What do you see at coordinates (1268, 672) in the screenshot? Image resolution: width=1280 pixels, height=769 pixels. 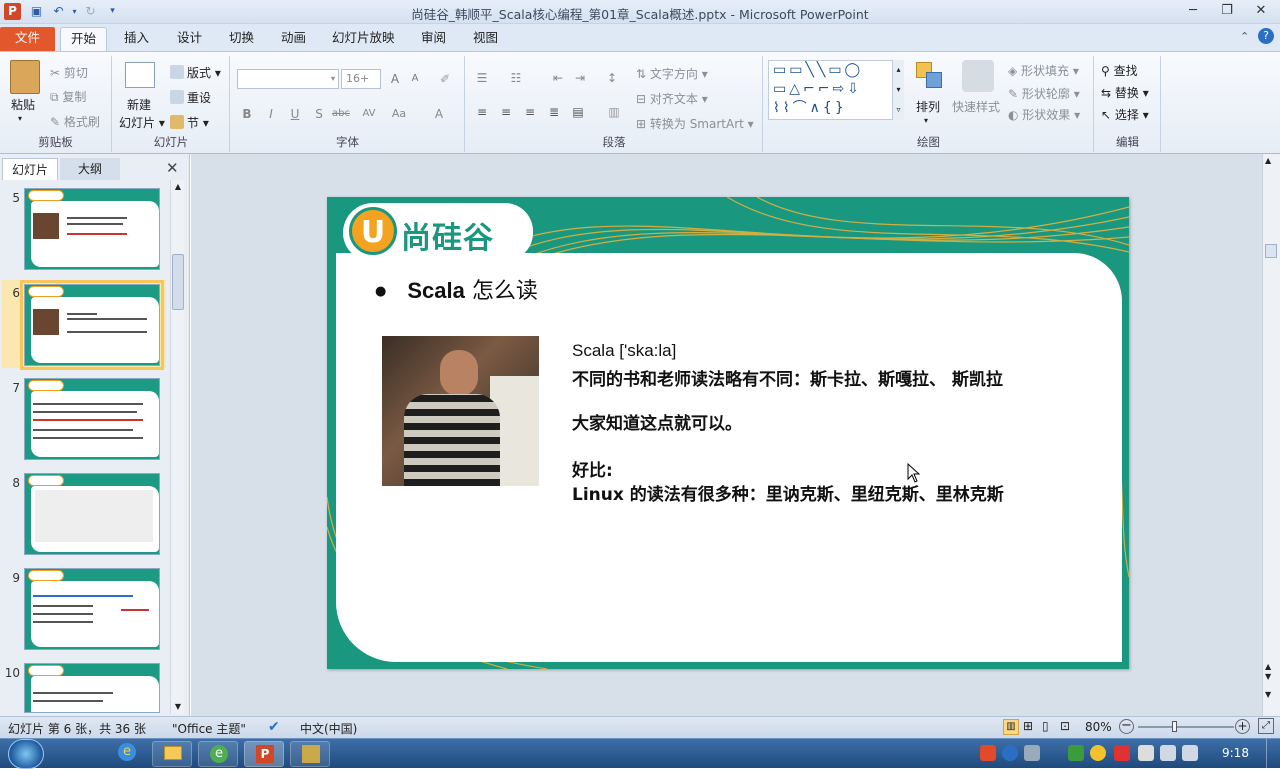 I see `prev-slide-icon: ▲ ▼` at bounding box center [1268, 672].